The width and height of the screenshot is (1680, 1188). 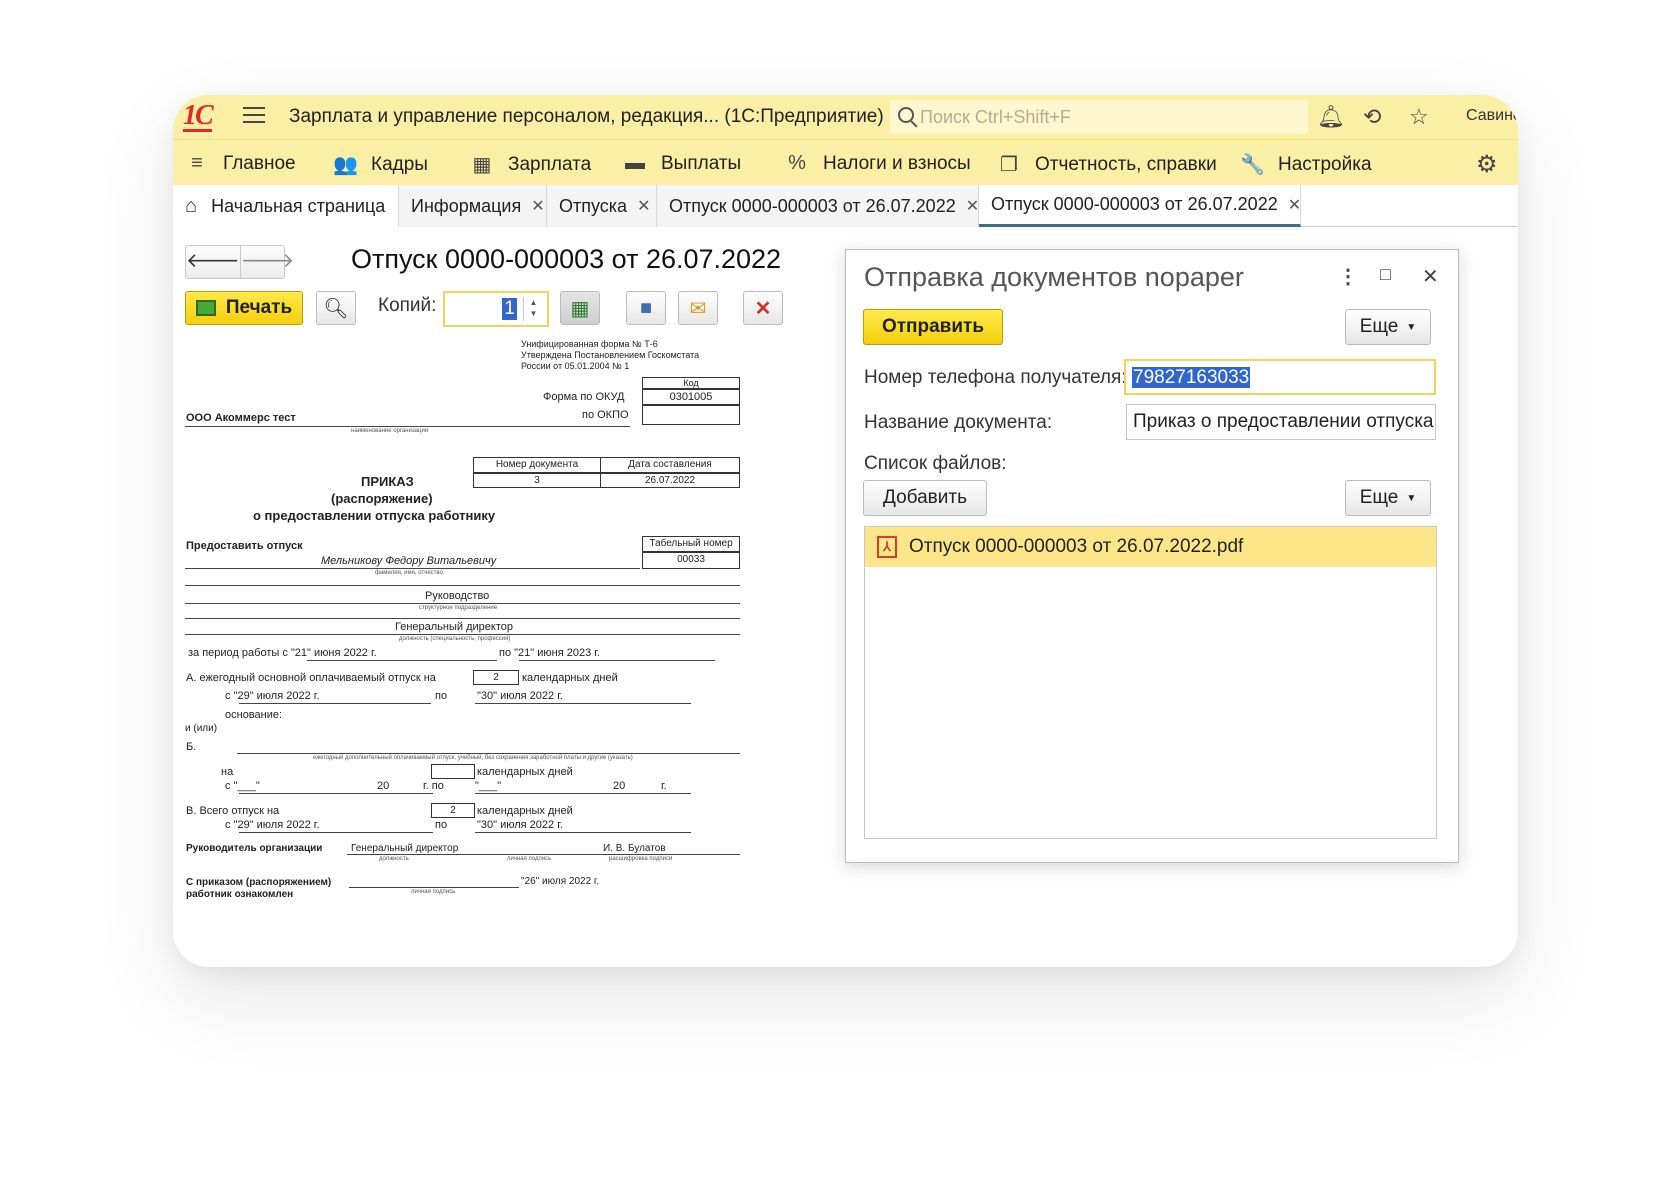 I want to click on edit-mode-button: ▦, so click(x=580, y=308).